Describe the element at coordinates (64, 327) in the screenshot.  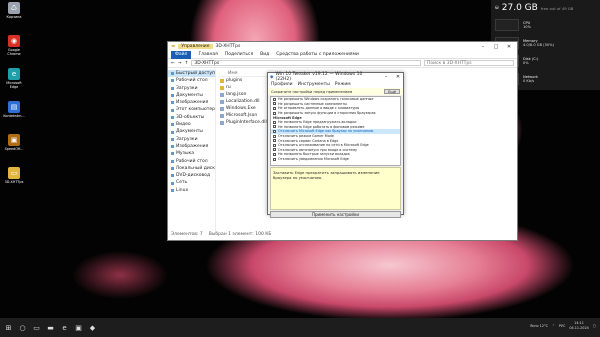
I see `edge-button: e` at that location.